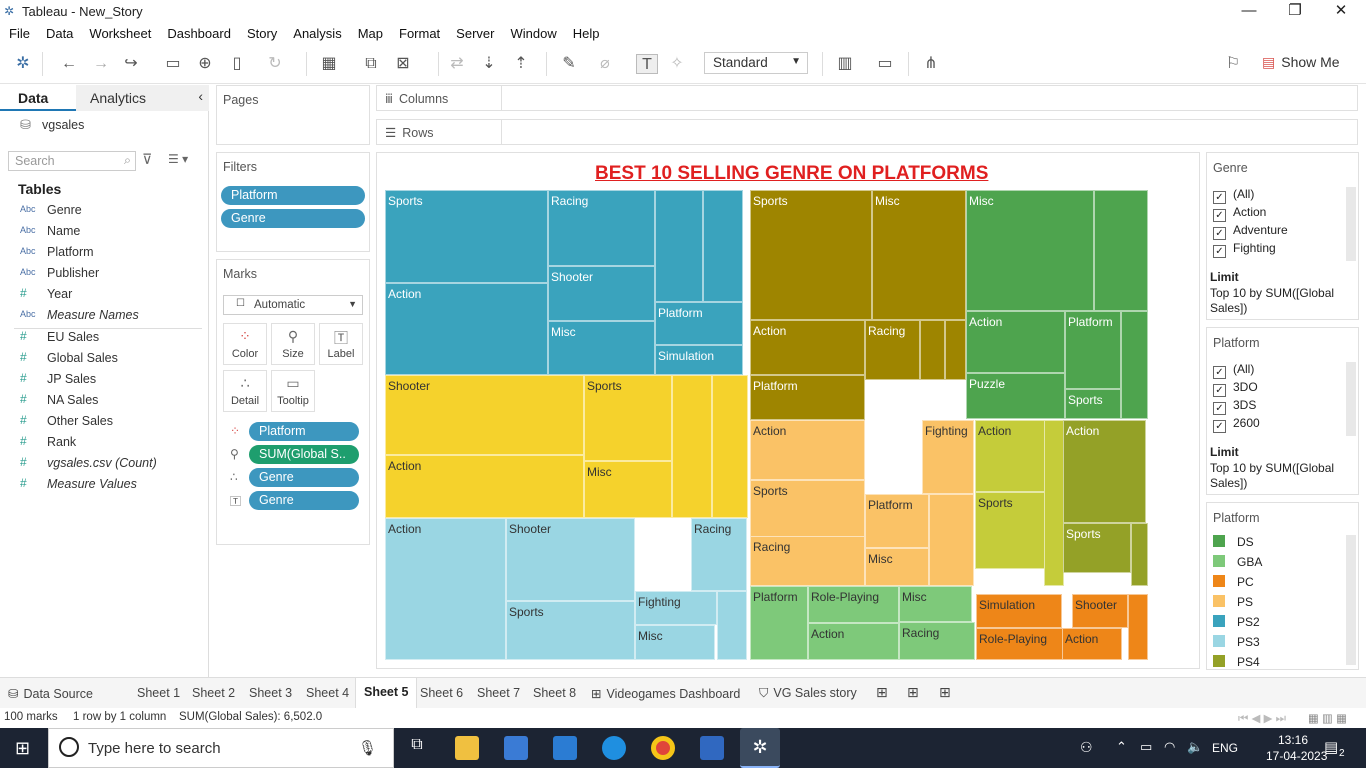 The height and width of the screenshot is (768, 1366). What do you see at coordinates (1236, 424) in the screenshot?
I see `platform-filter-item: ✓ 2600` at bounding box center [1236, 424].